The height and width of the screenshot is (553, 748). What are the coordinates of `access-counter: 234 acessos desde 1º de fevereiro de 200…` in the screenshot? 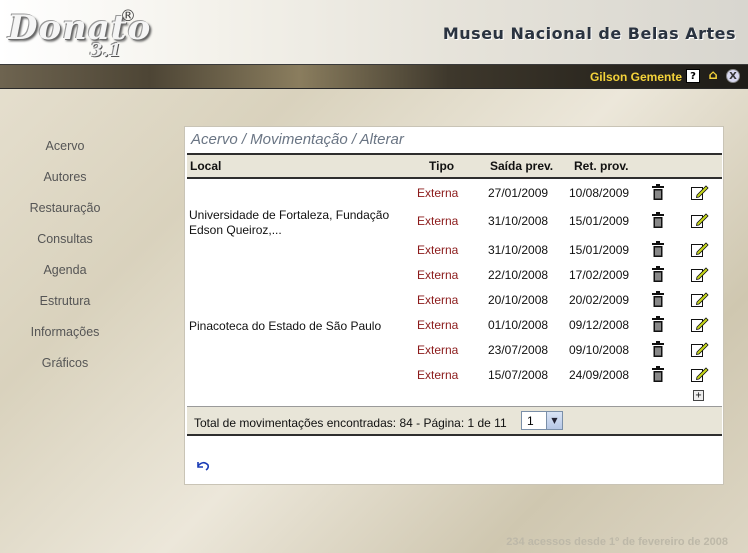 It's located at (617, 542).